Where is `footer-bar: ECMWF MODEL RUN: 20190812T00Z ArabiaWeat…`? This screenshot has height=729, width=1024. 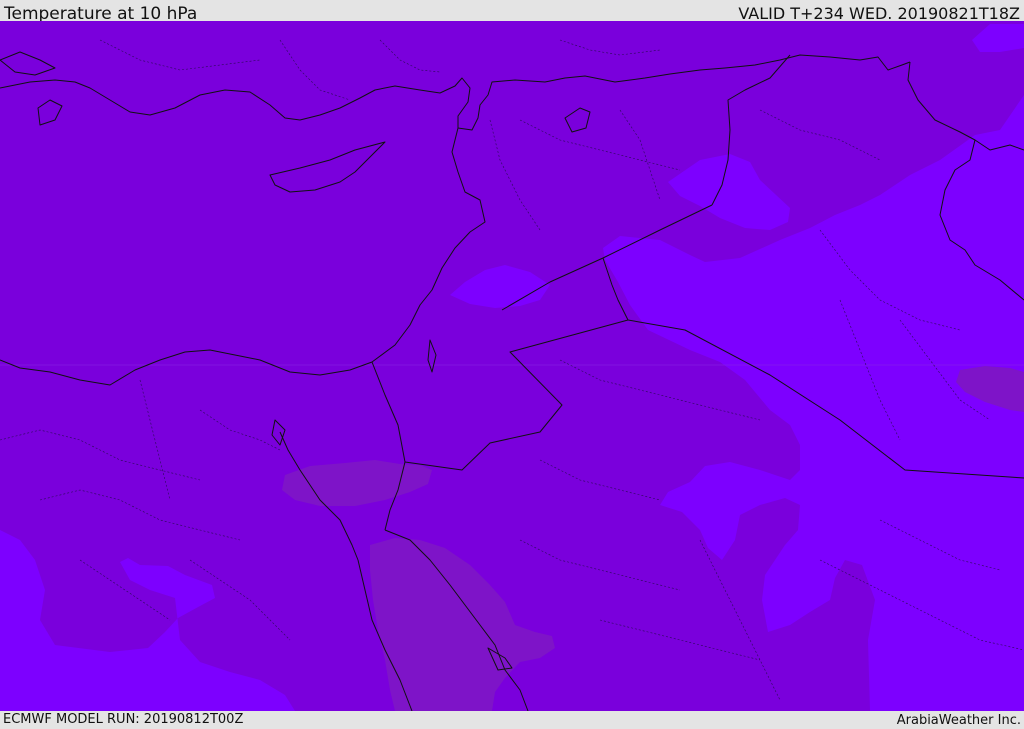 footer-bar: ECMWF MODEL RUN: 20190812T00Z ArabiaWeat… is located at coordinates (512, 720).